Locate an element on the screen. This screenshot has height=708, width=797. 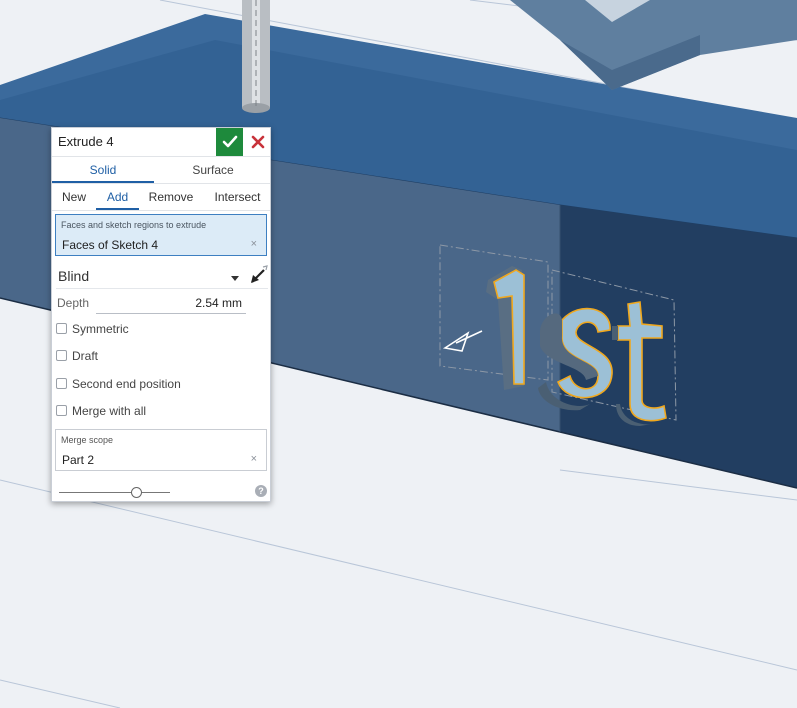
preview-slider-thumb is located at coordinates (137, 492).